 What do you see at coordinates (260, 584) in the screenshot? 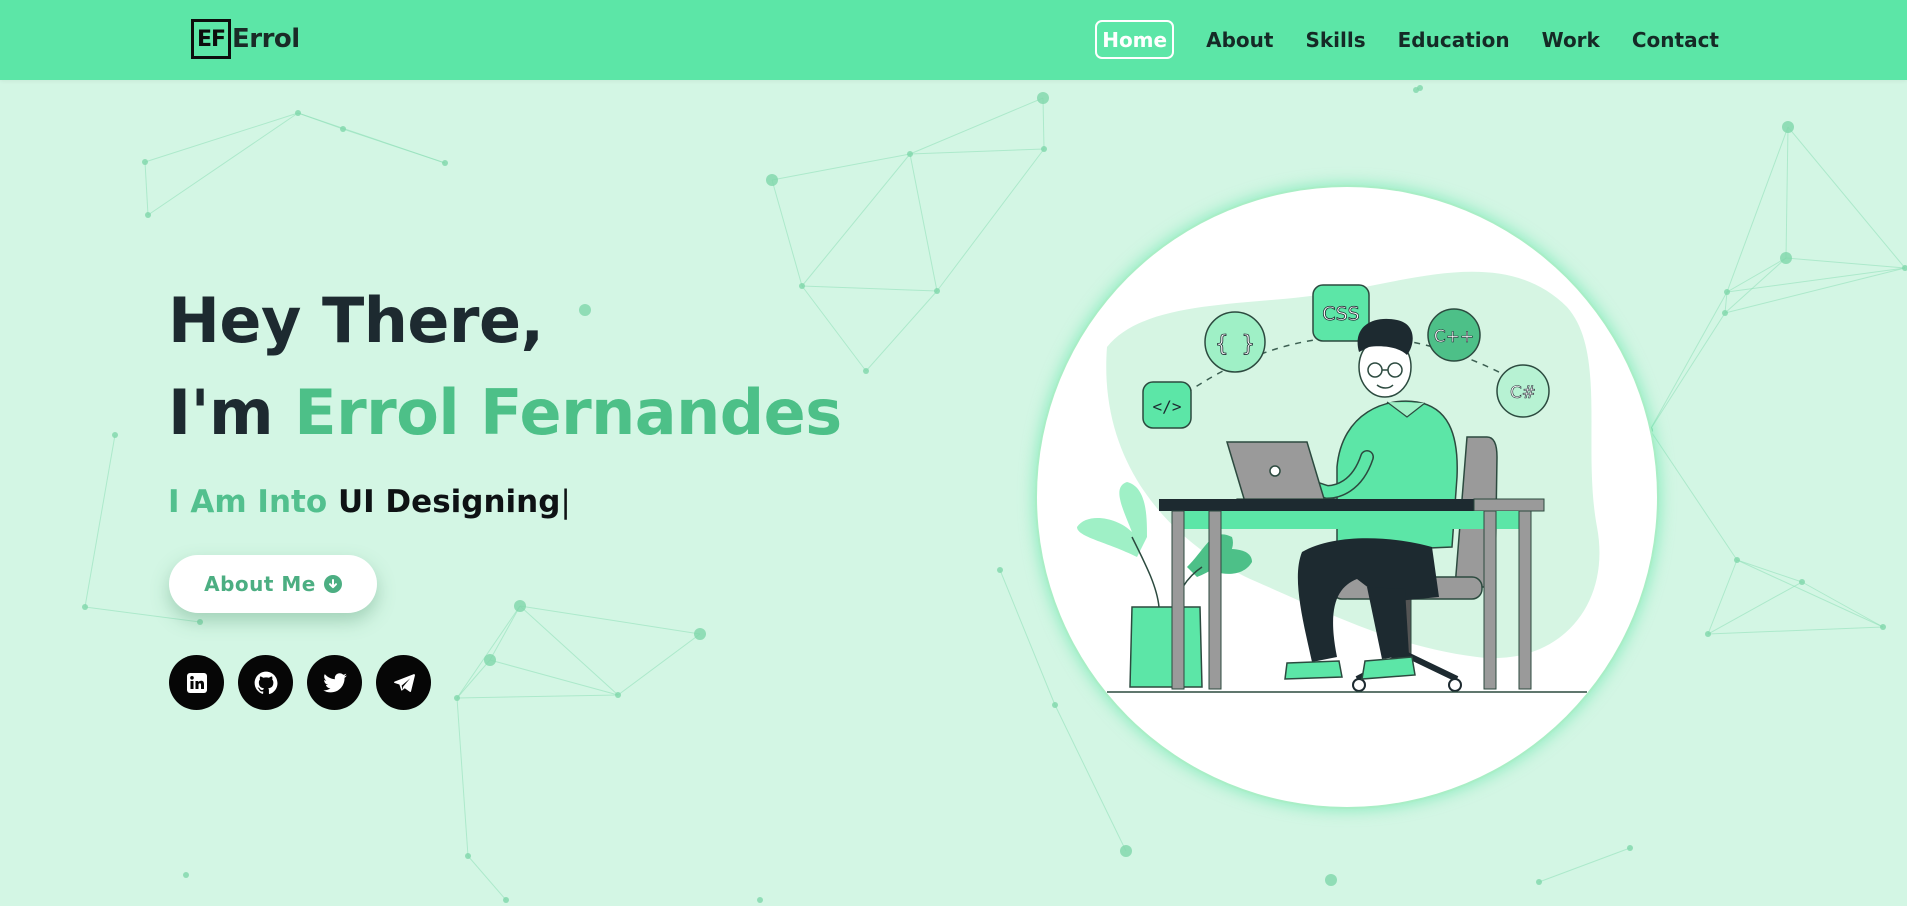
I see `about-me-label: About Me` at bounding box center [260, 584].